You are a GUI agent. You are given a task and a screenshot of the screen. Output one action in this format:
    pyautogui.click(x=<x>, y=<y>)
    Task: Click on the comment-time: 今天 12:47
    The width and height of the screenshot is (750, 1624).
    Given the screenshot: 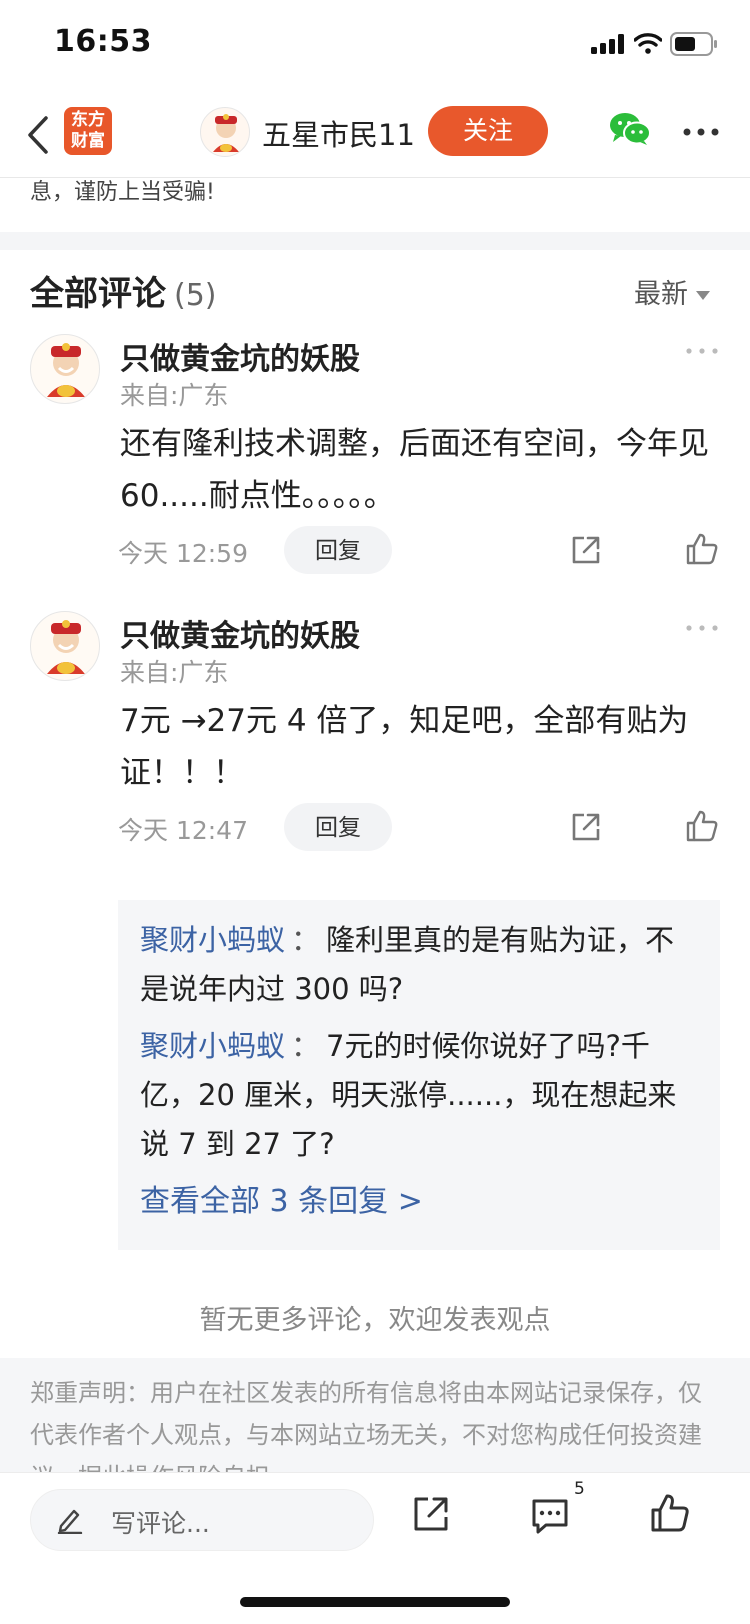 What is the action you would take?
    pyautogui.click(x=183, y=830)
    